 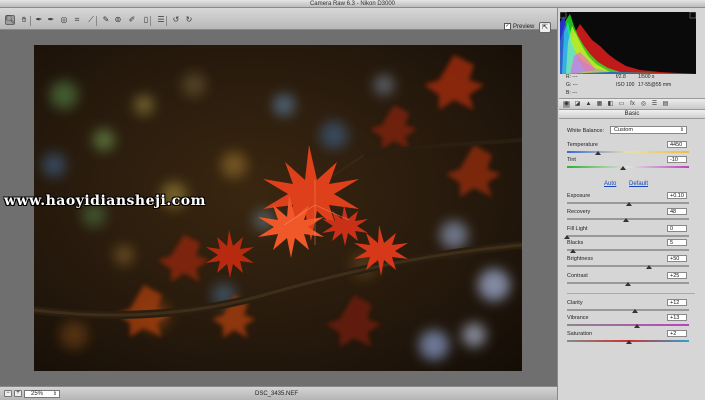 What do you see at coordinates (579, 212) in the screenshot?
I see `recovery-label: Recovery` at bounding box center [579, 212].